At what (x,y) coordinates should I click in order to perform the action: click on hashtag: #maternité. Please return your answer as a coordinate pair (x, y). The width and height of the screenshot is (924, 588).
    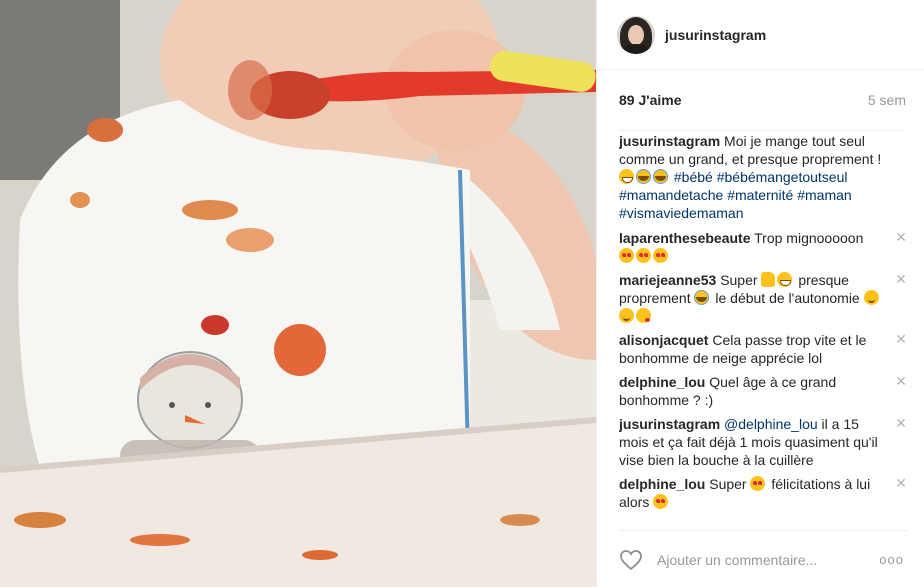
    Looking at the image, I should click on (760, 195).